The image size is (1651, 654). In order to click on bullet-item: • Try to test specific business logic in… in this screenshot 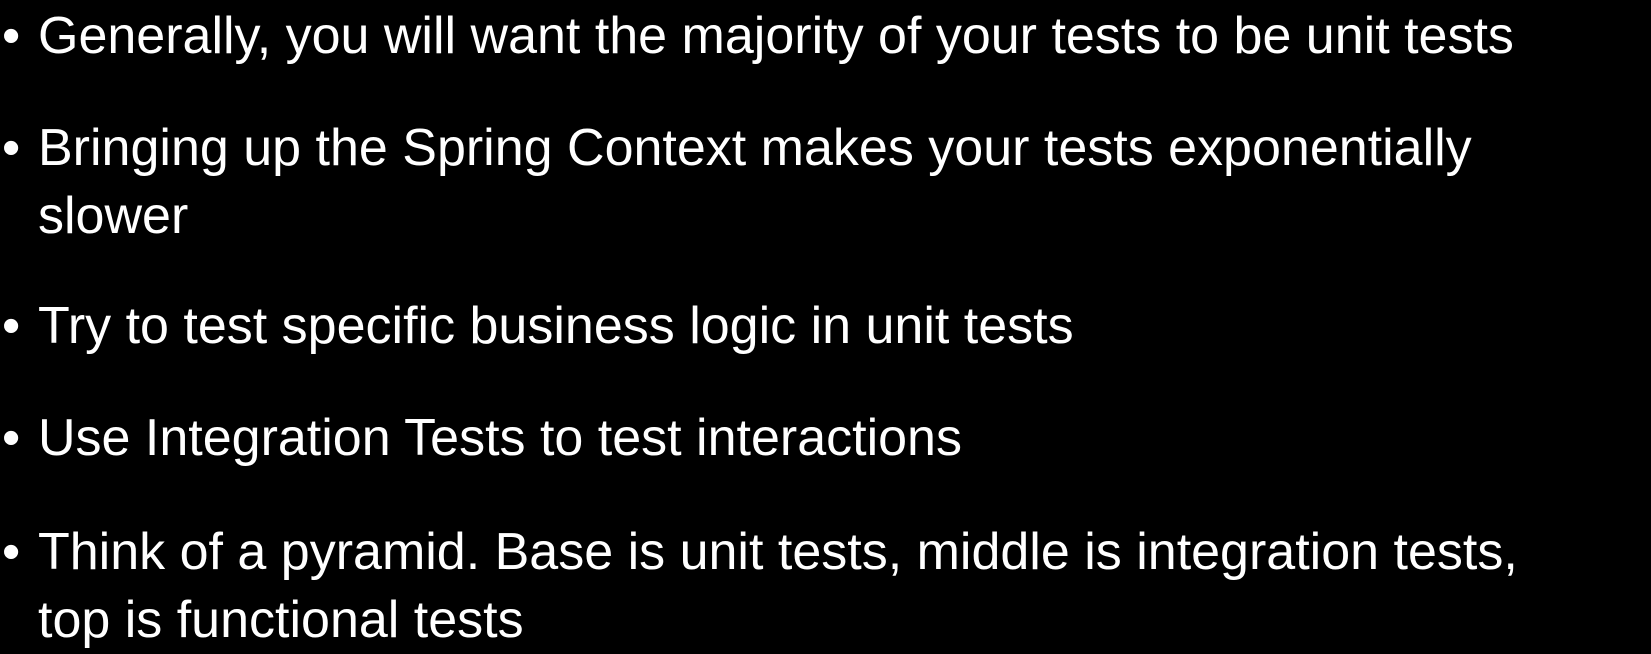, I will do `click(820, 326)`.